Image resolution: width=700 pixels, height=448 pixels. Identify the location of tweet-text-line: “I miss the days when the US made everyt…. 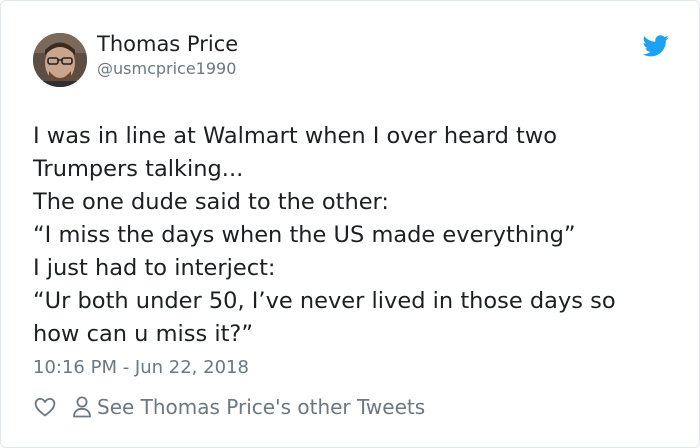
(304, 235).